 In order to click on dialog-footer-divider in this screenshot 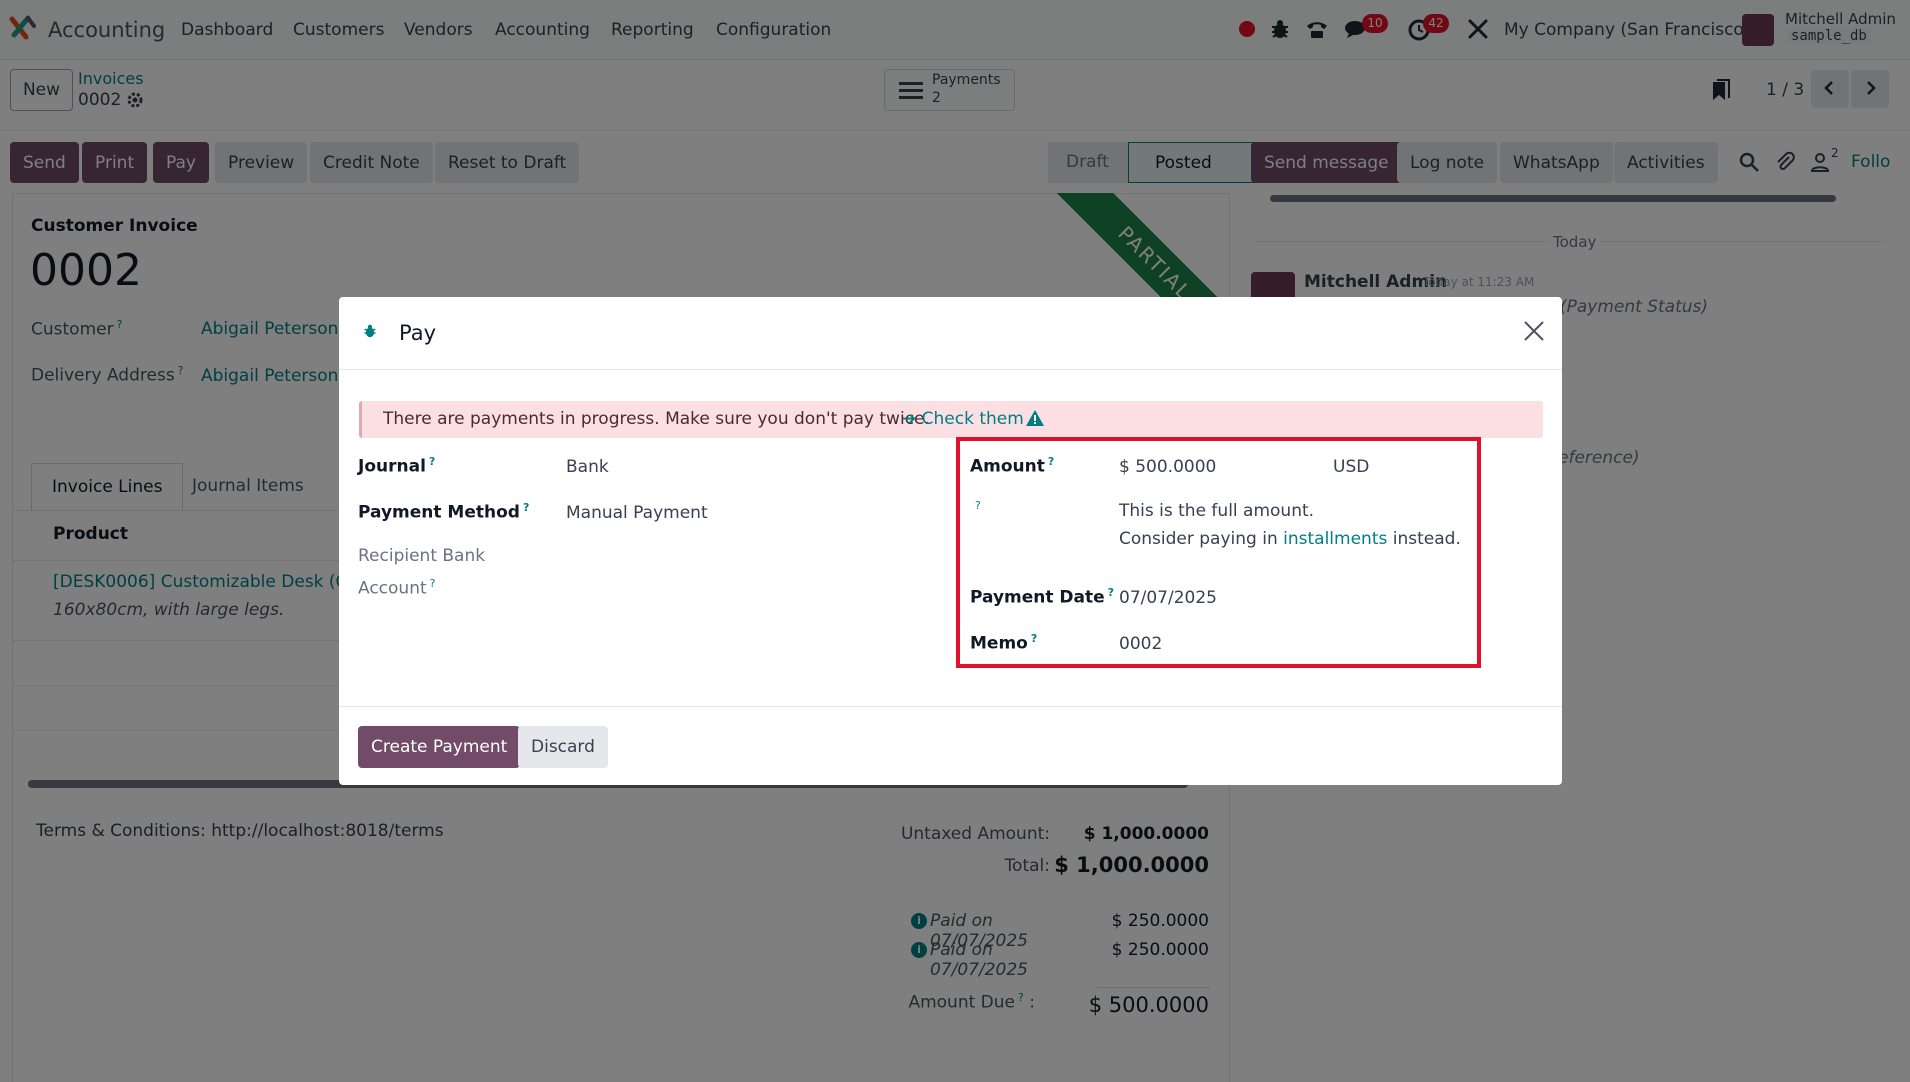, I will do `click(950, 706)`.